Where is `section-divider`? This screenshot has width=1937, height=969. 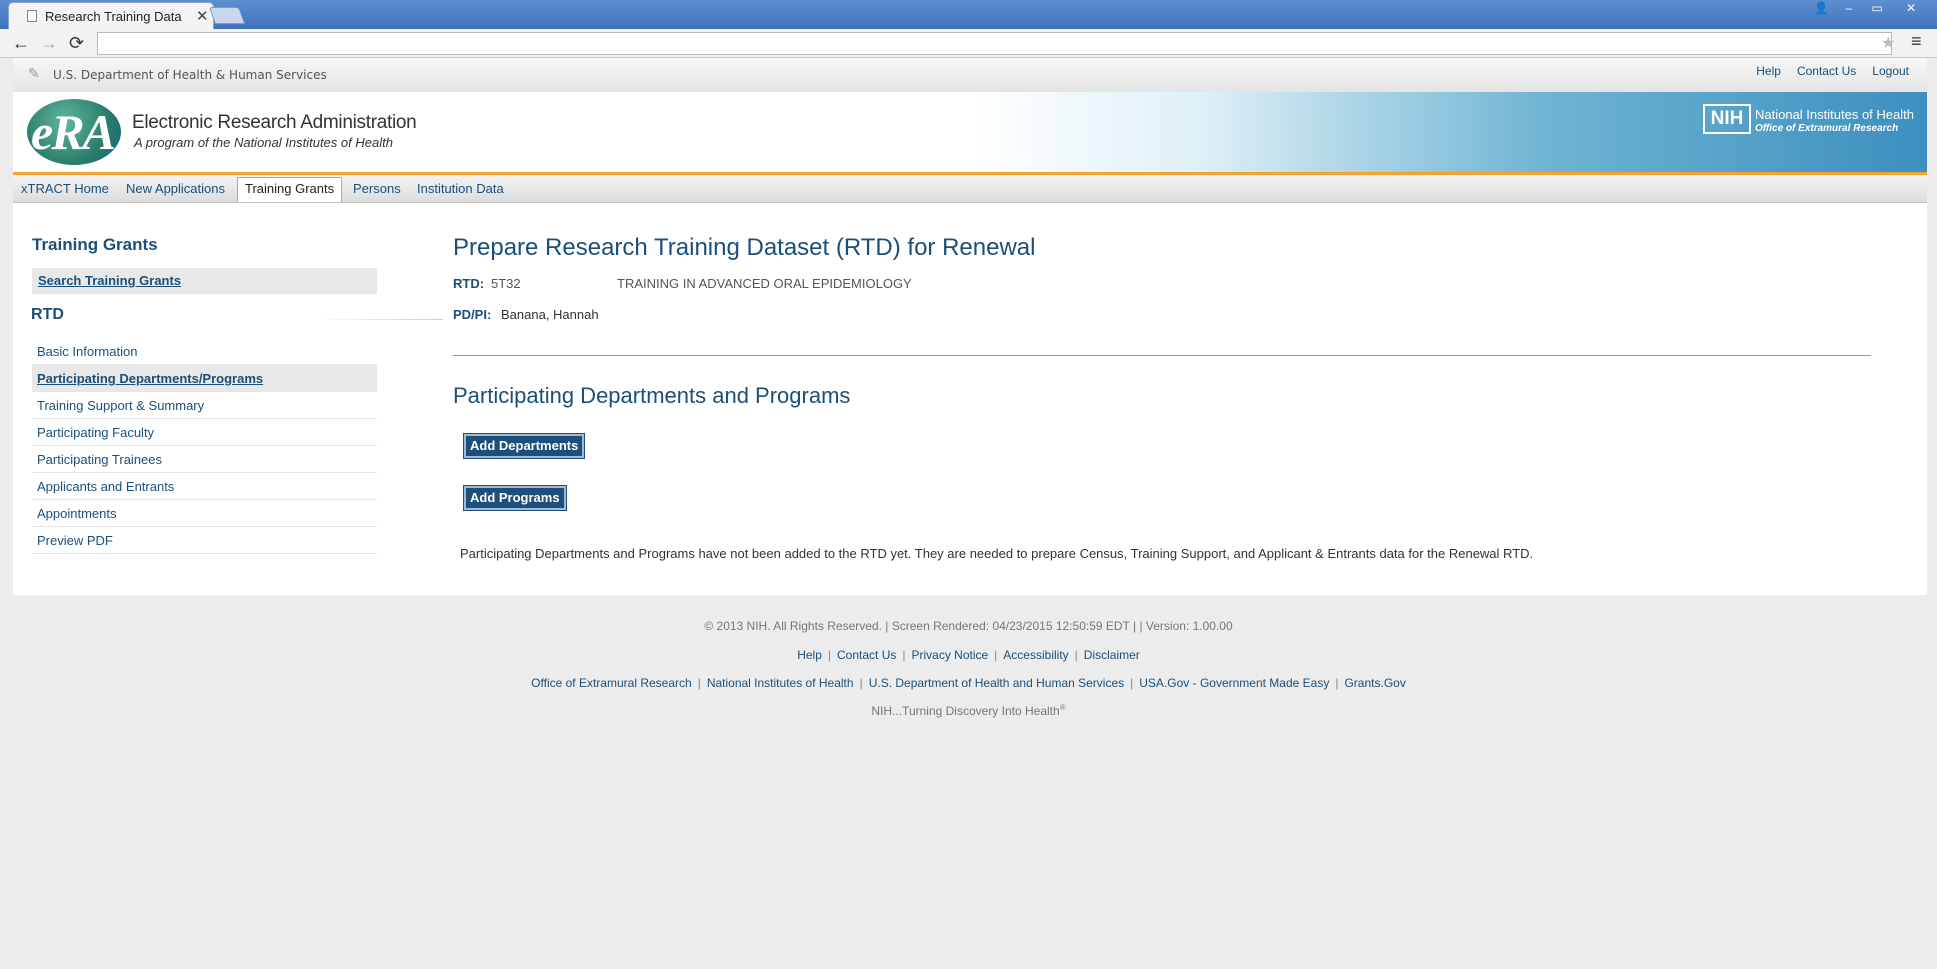 section-divider is located at coordinates (1162, 355).